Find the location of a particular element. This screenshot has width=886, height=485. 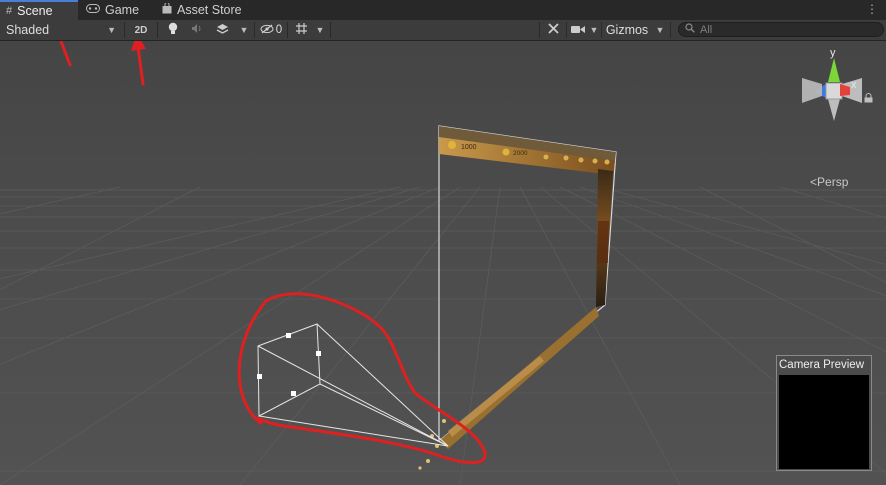

tab-scene: # Scene is located at coordinates (39, 10).